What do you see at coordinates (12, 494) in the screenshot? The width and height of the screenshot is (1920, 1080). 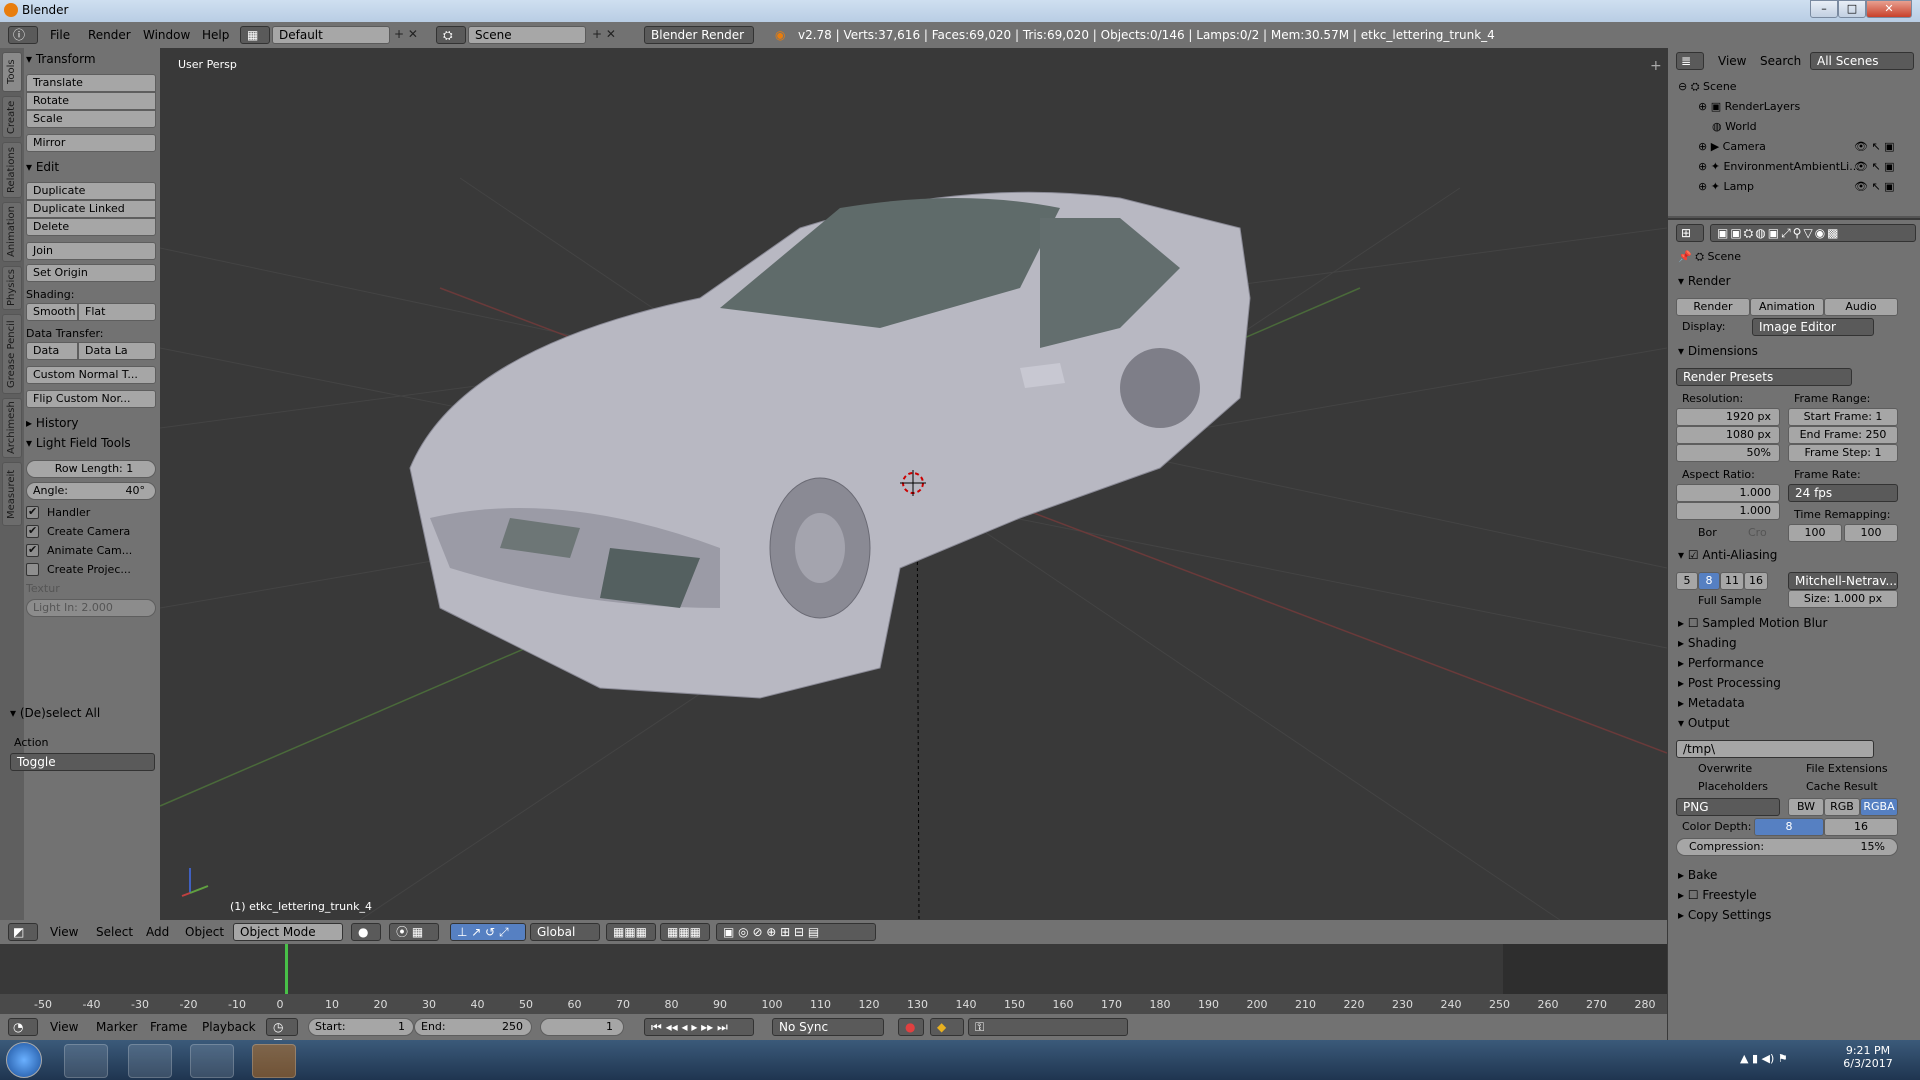 I see `tab-measureit: Measureit` at bounding box center [12, 494].